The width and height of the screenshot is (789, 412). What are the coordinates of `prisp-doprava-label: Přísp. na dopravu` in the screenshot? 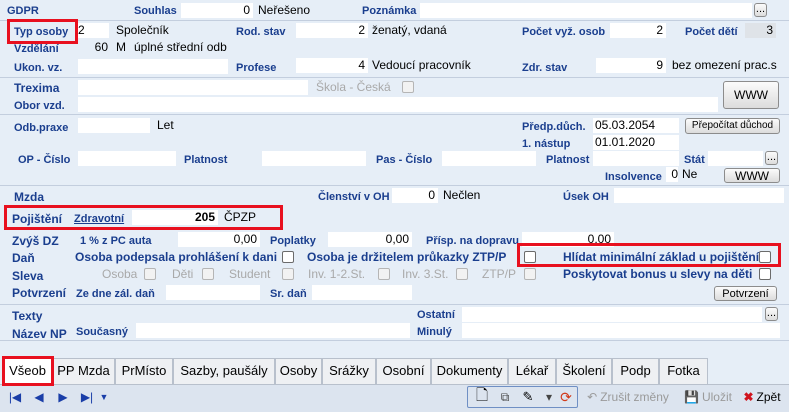 It's located at (472, 241).